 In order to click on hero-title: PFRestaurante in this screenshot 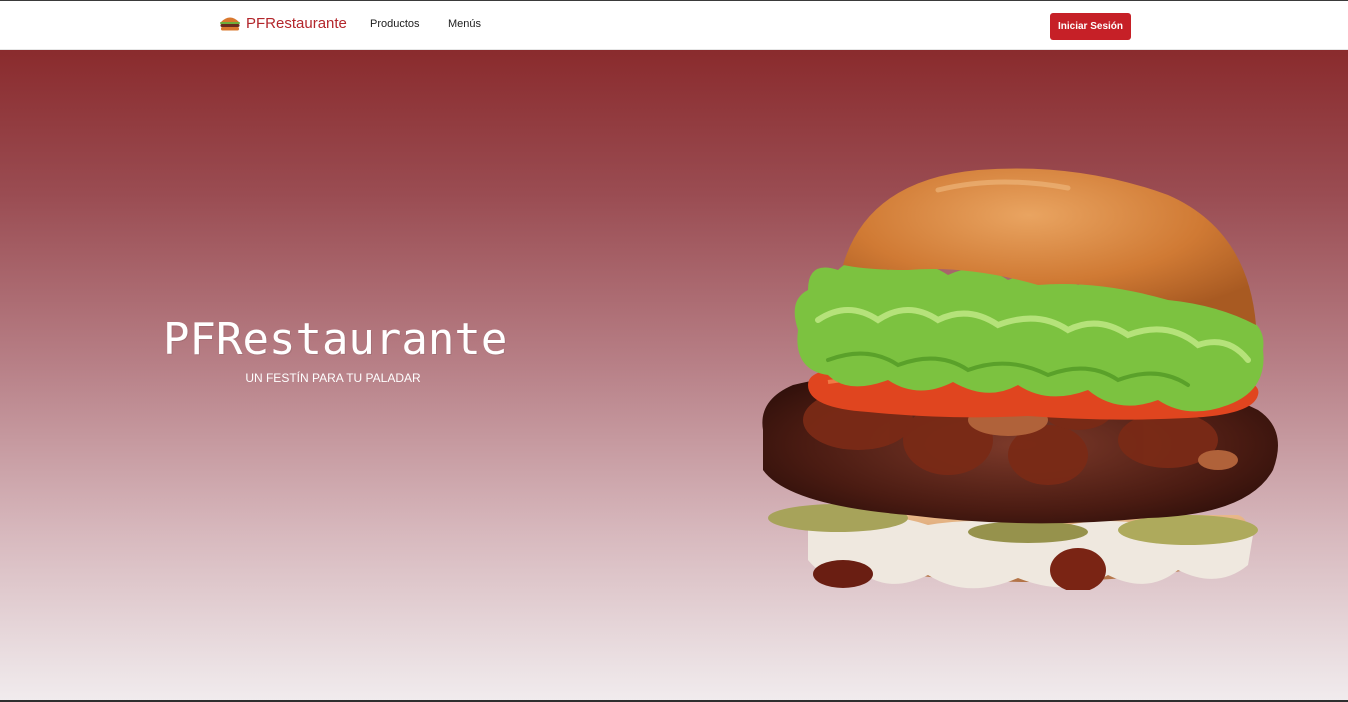, I will do `click(335, 339)`.